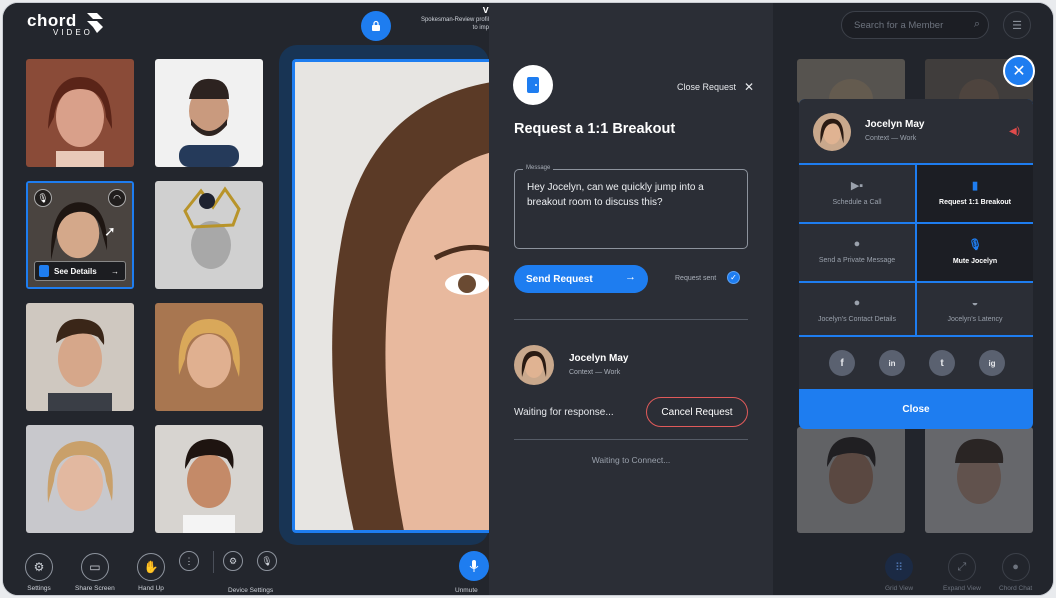  I want to click on person-icon: ●, so click(857, 303).